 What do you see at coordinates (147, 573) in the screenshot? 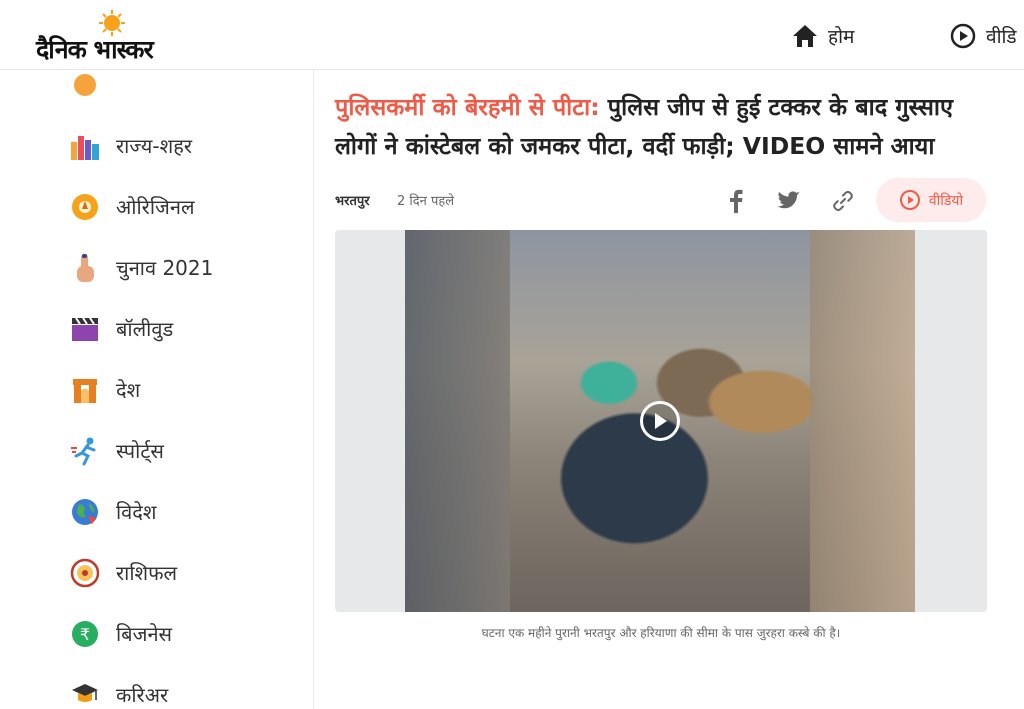
I see `sidebar-item-label: राशिफल` at bounding box center [147, 573].